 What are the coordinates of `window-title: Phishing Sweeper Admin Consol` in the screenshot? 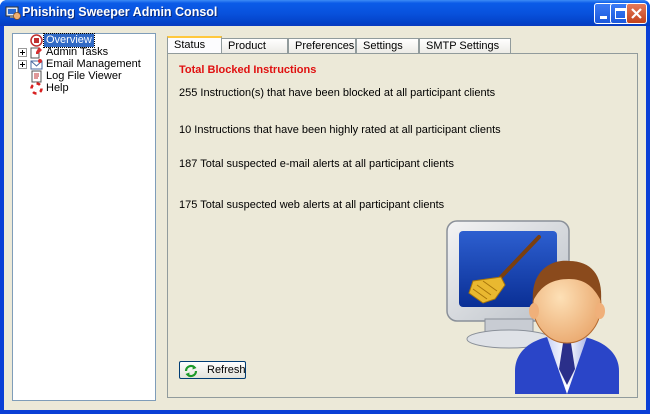 It's located at (120, 12).